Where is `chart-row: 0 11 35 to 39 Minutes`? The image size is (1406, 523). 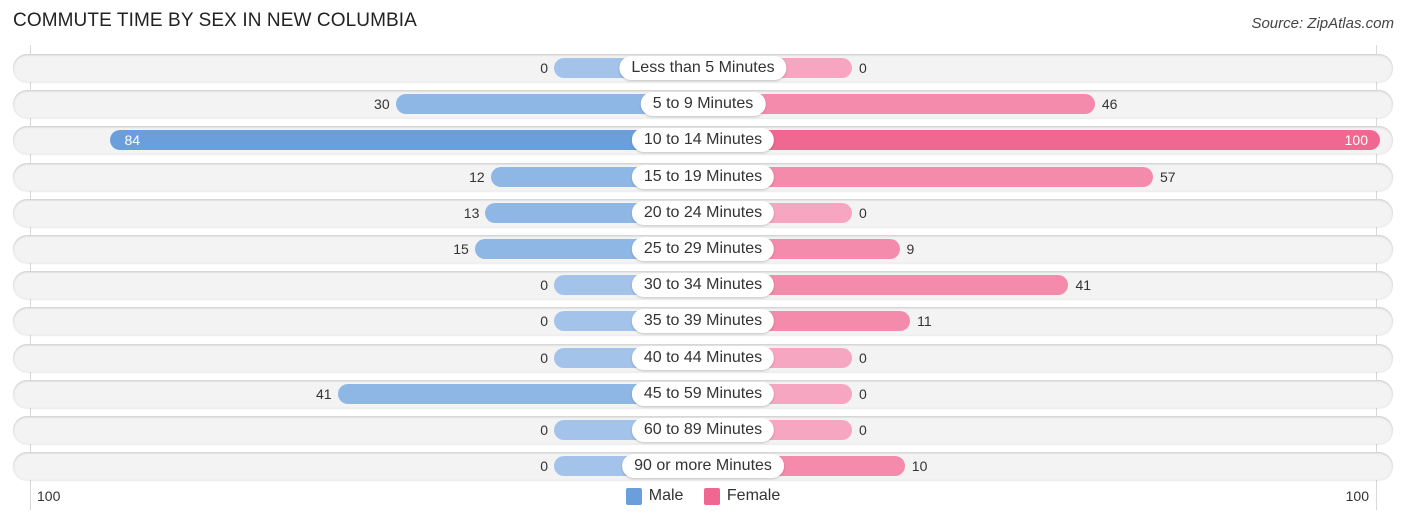
chart-row: 0 11 35 to 39 Minutes is located at coordinates (703, 321).